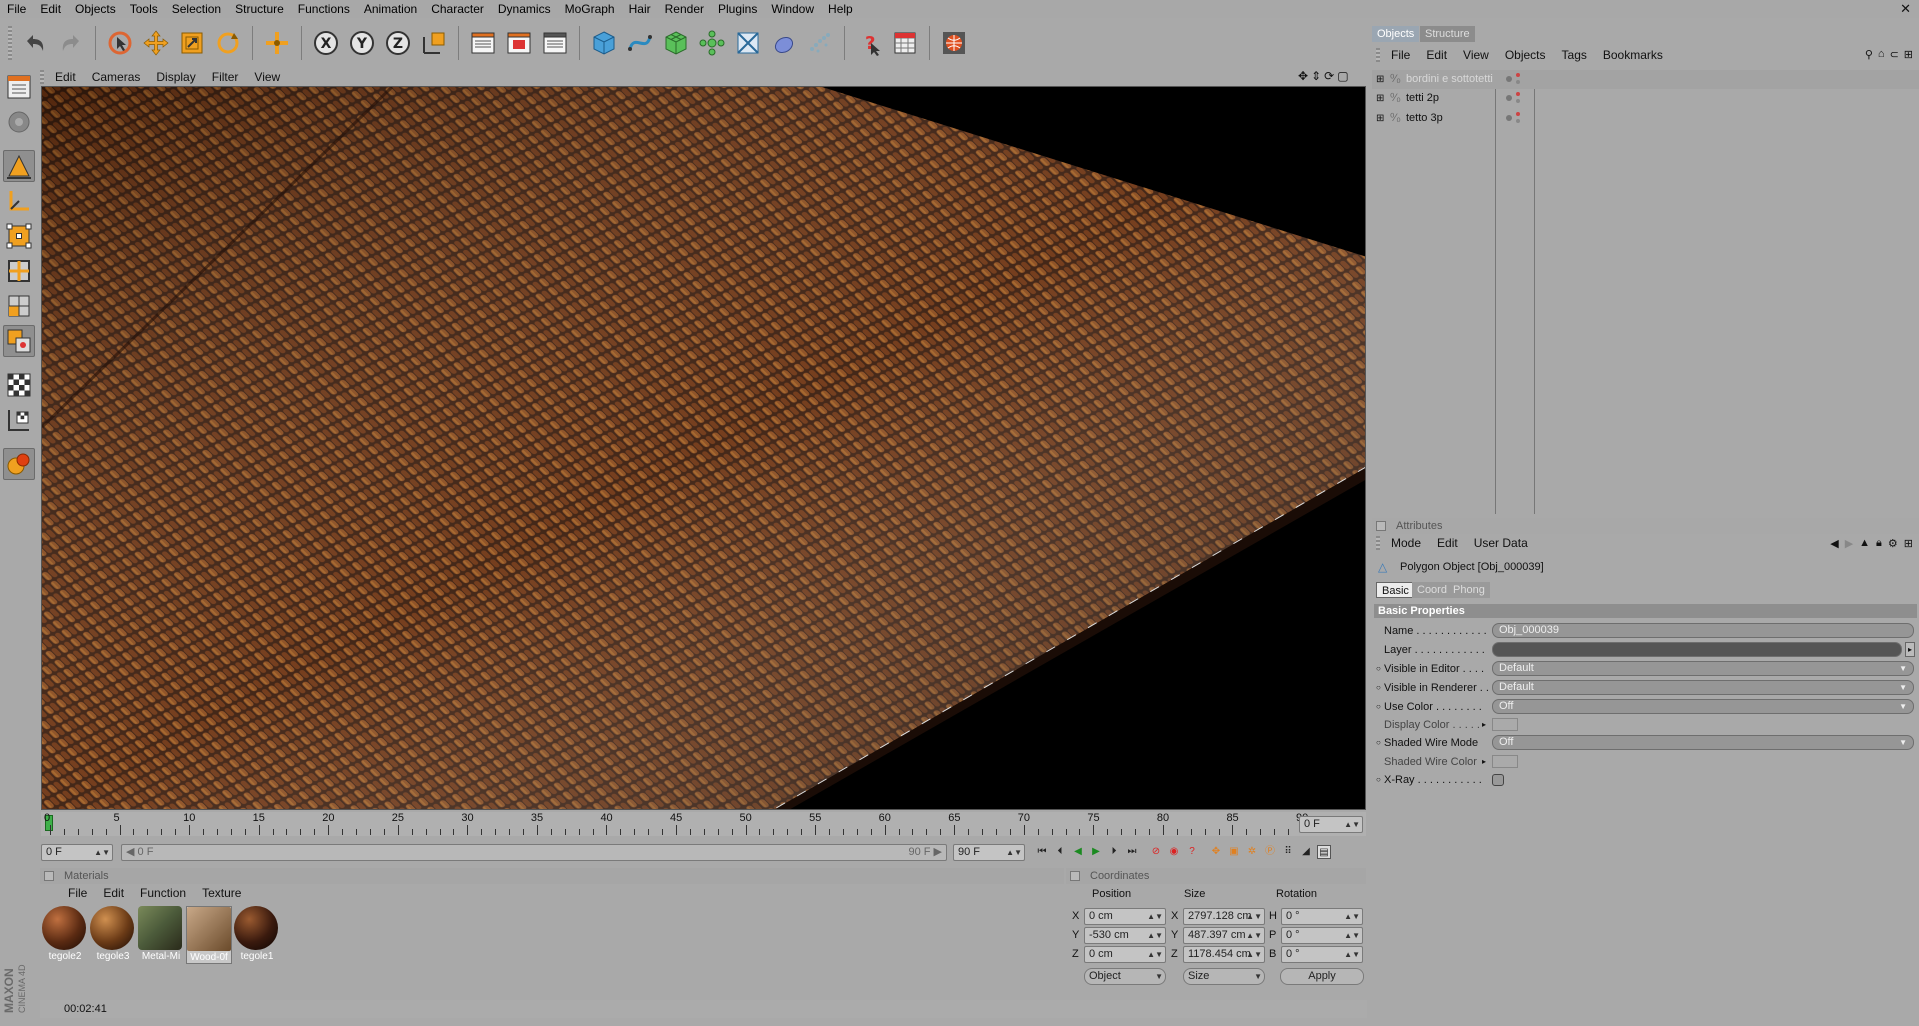  Describe the element at coordinates (1406, 543) in the screenshot. I see `attributes-menu-mode: Mode` at that location.